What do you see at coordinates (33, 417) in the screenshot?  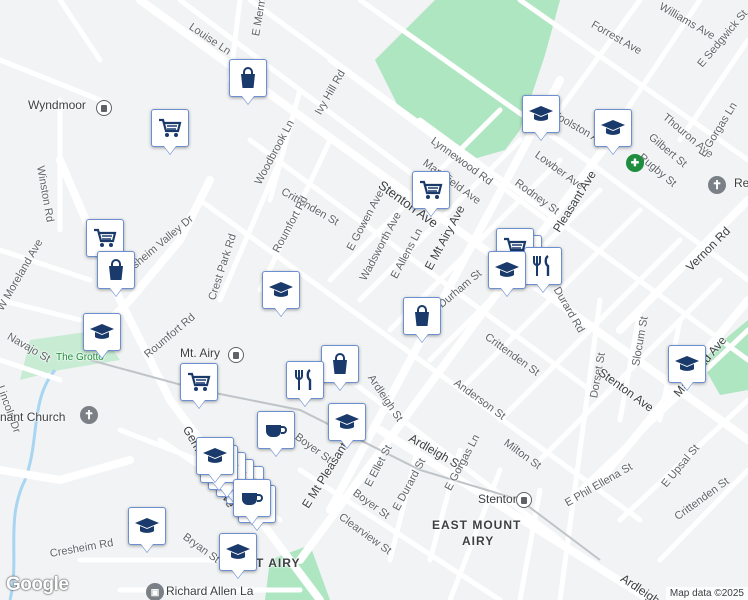 I see `church-label: nant Church` at bounding box center [33, 417].